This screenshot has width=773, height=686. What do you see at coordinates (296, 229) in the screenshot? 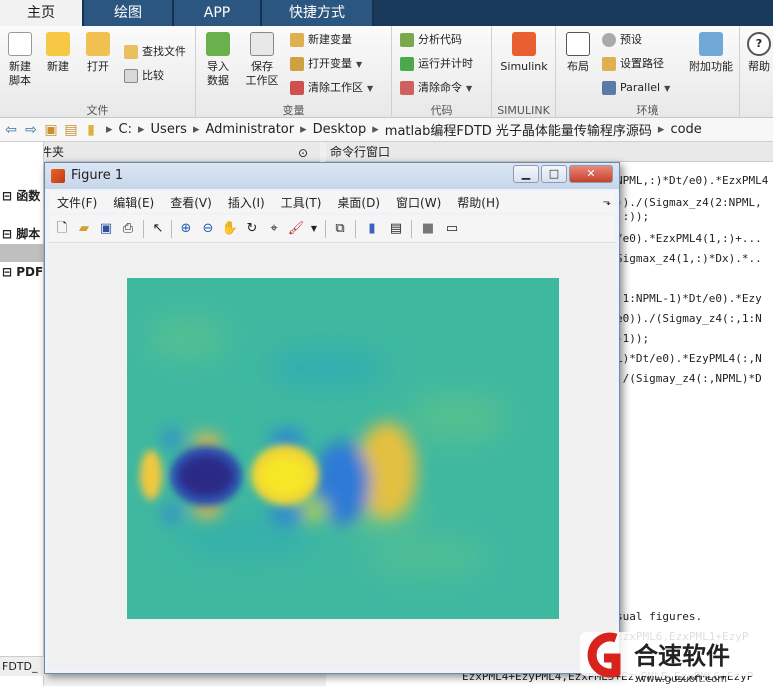
I see `brush-icon: 🖌` at bounding box center [296, 229].